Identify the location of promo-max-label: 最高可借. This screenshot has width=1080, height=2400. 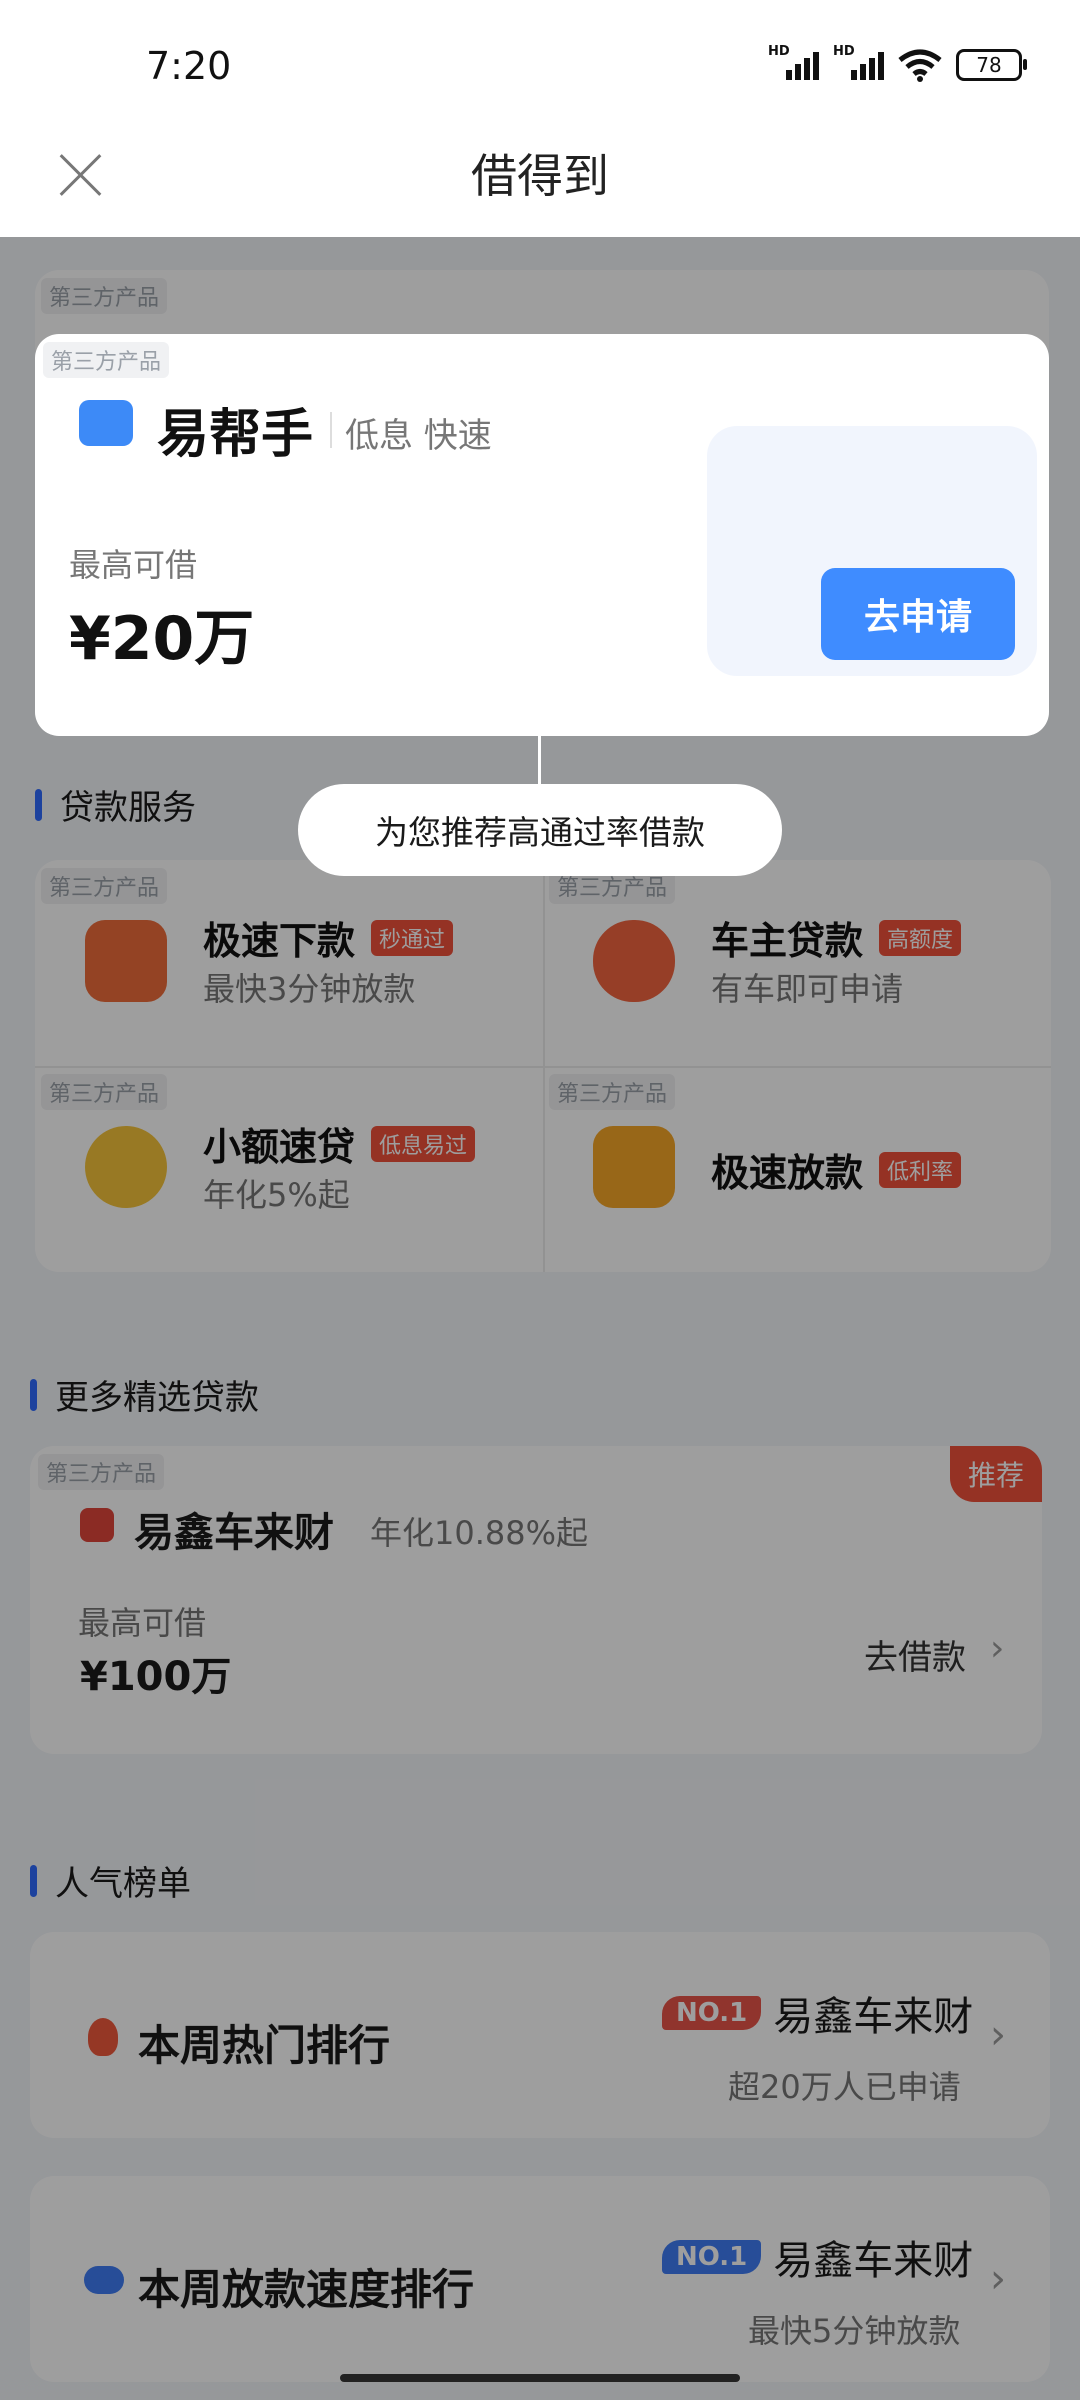
(133, 565).